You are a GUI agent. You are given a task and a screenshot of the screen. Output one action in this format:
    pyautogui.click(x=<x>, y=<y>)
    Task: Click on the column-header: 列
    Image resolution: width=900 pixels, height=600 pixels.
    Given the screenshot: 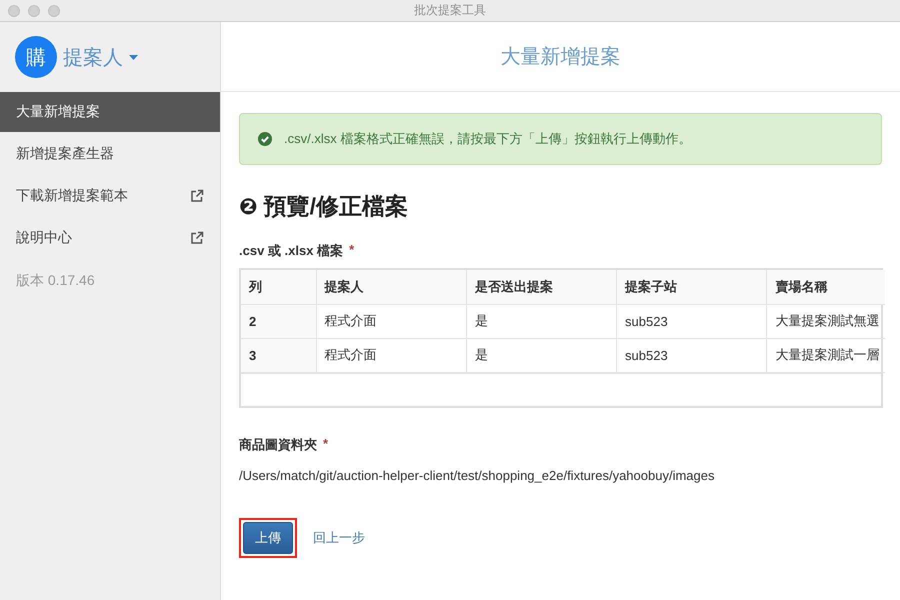 What is the action you would take?
    pyautogui.click(x=278, y=287)
    